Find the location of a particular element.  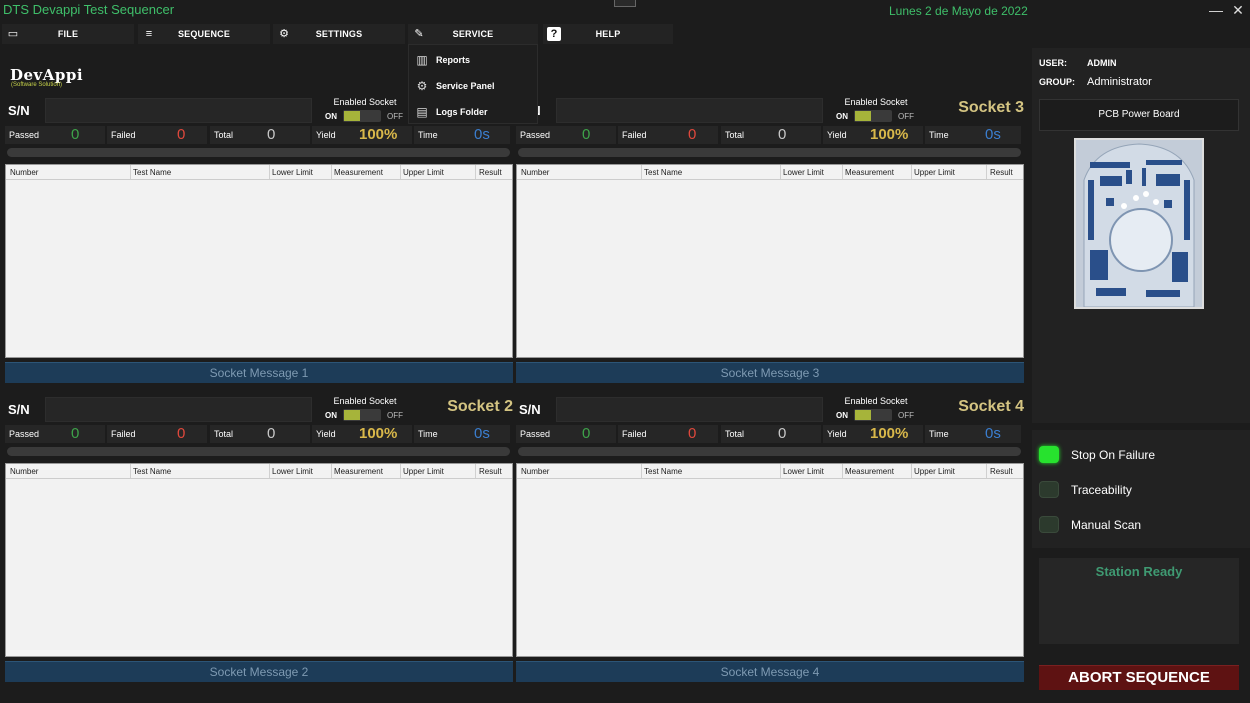

menu-item-label: Logs Folder is located at coordinates (462, 112).